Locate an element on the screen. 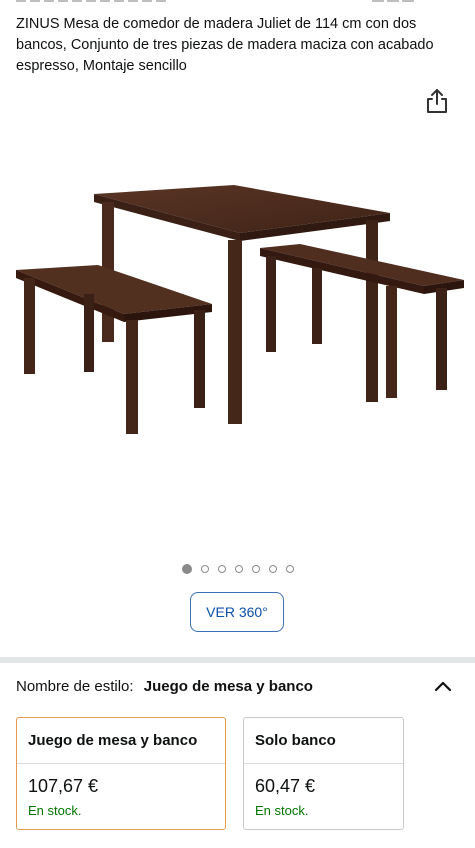 The width and height of the screenshot is (475, 848). style-option-table-and-bench: Juego de mesa y banco 107,67 € En stock. is located at coordinates (121, 773).